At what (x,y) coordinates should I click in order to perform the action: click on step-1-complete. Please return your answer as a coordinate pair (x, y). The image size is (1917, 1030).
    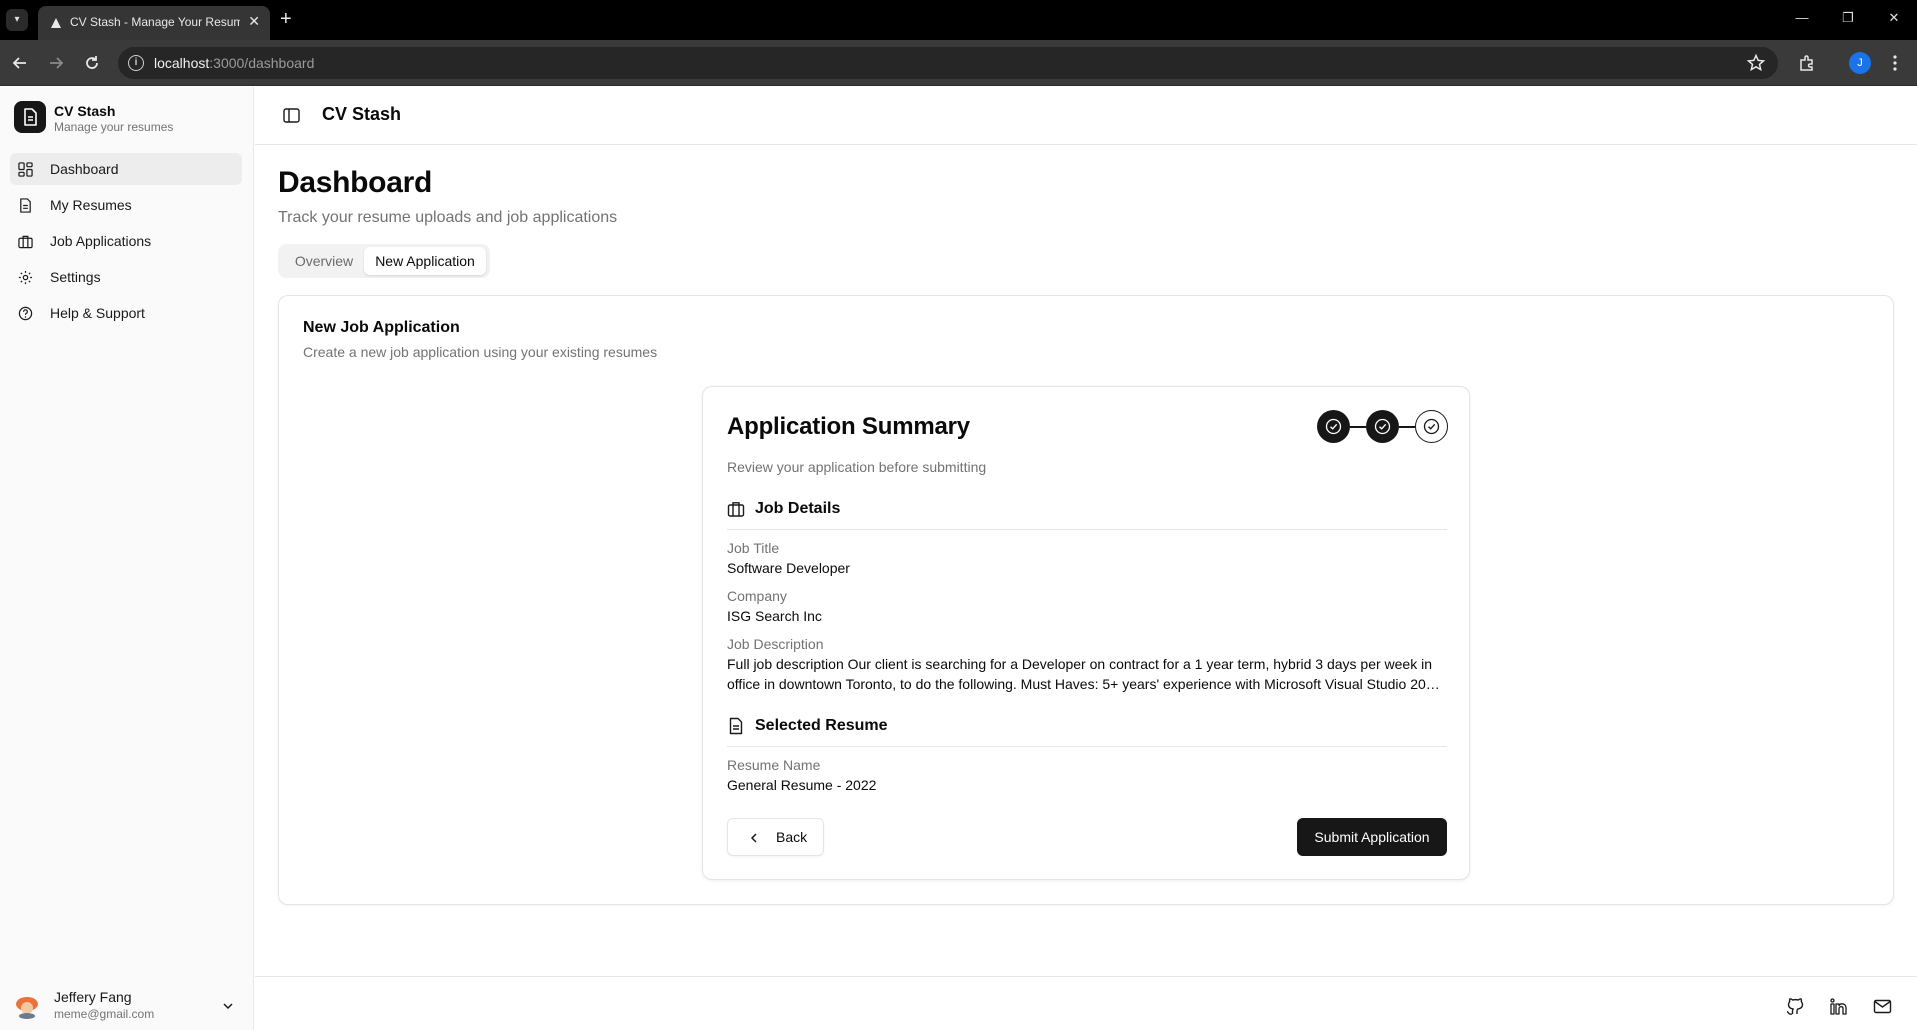
    Looking at the image, I should click on (1333, 426).